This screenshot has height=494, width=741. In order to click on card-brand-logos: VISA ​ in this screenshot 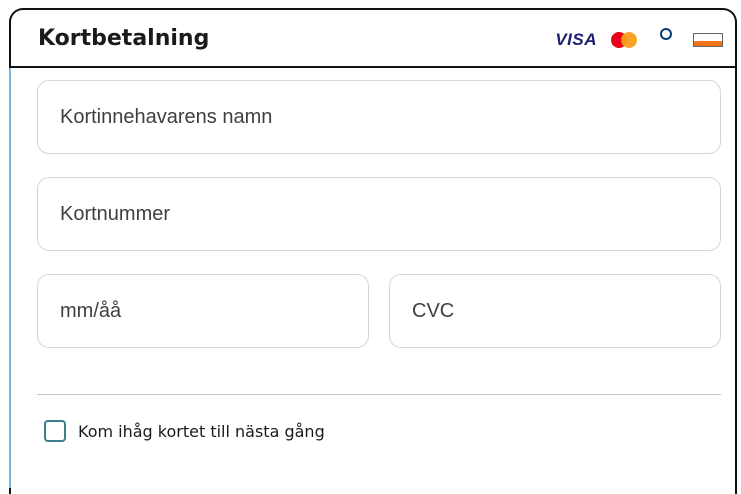, I will do `click(639, 40)`.